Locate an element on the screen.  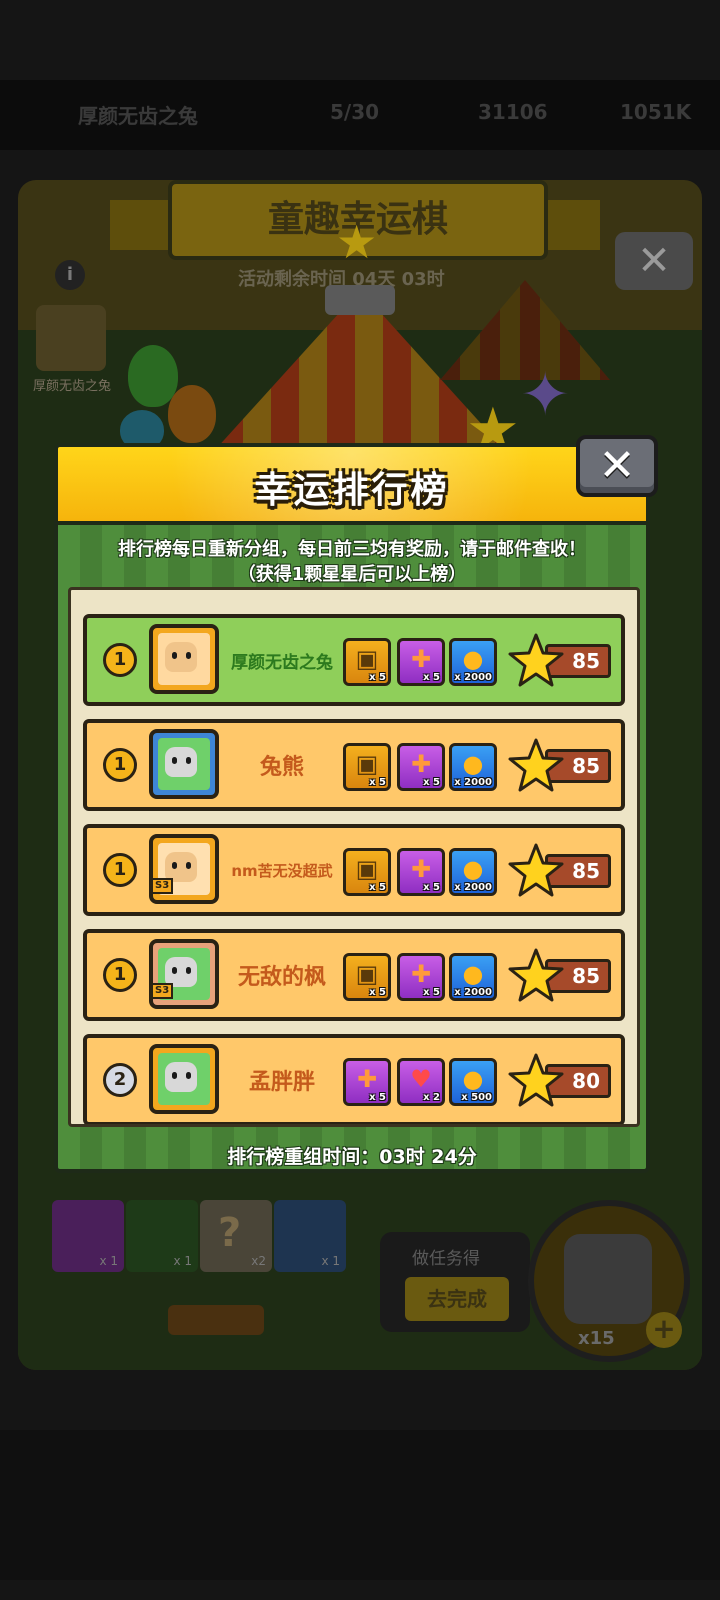
board-tile-bell: x 1 is located at coordinates (162, 1236).